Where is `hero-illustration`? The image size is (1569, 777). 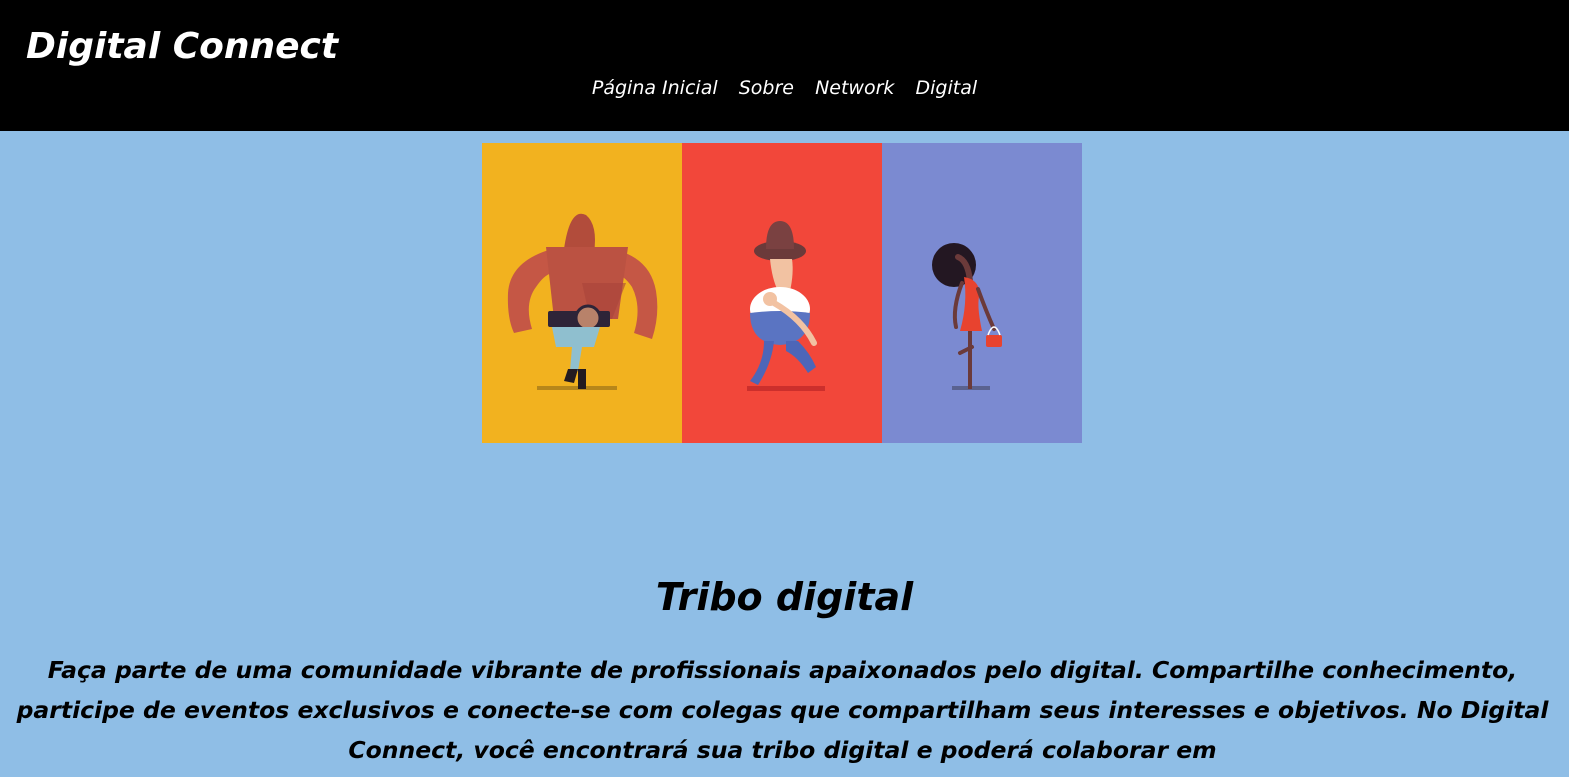 hero-illustration is located at coordinates (782, 293).